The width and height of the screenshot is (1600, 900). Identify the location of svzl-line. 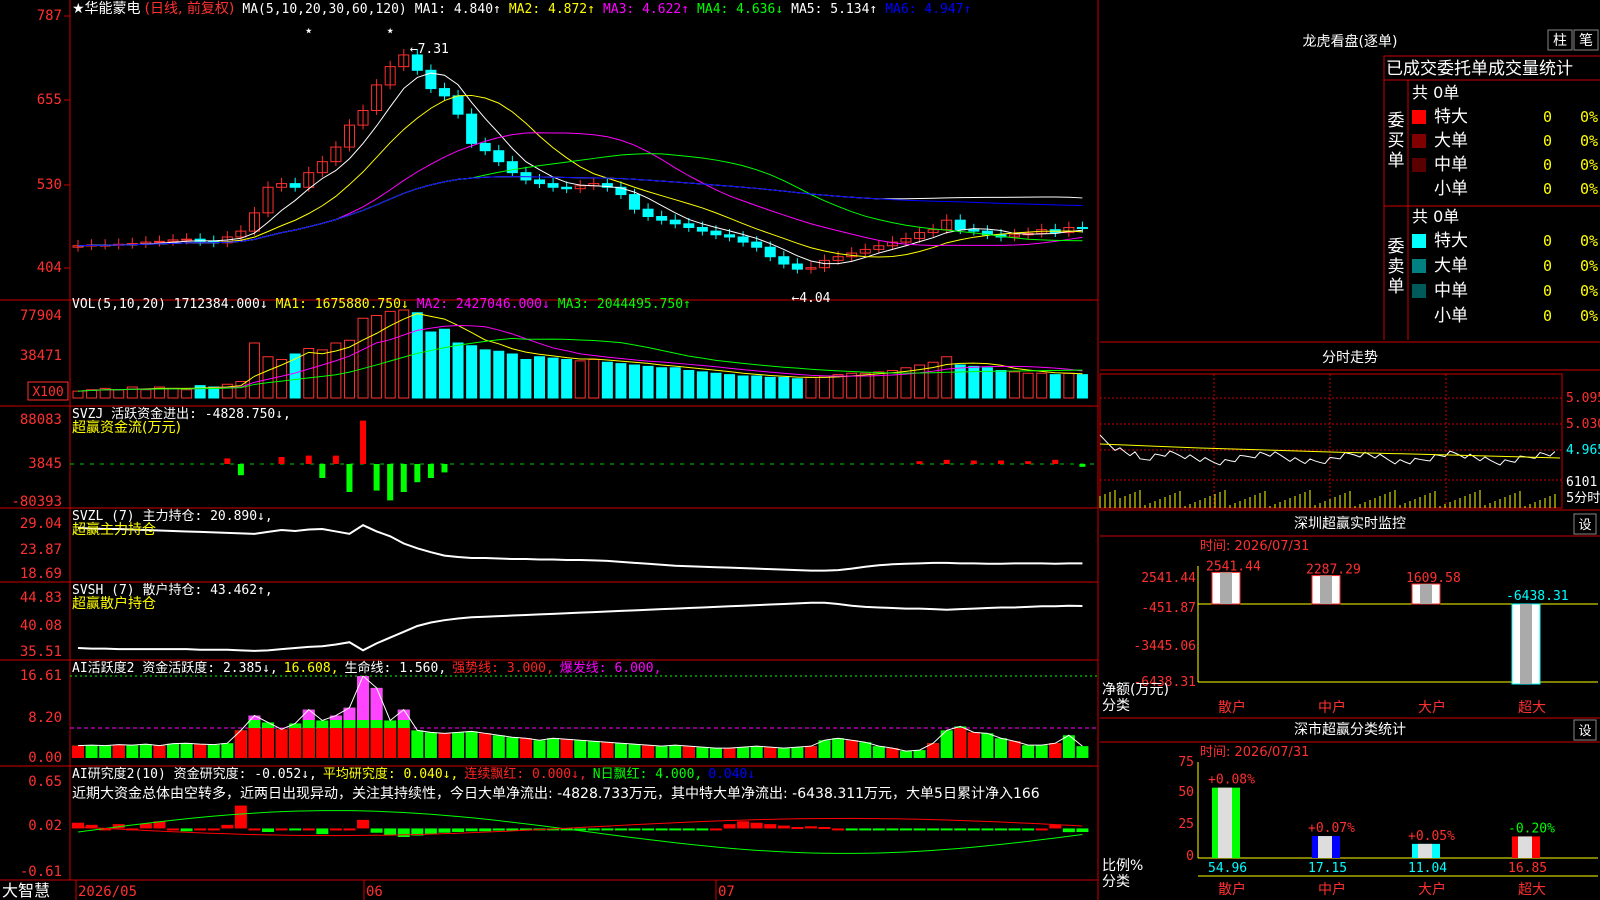
(580, 548).